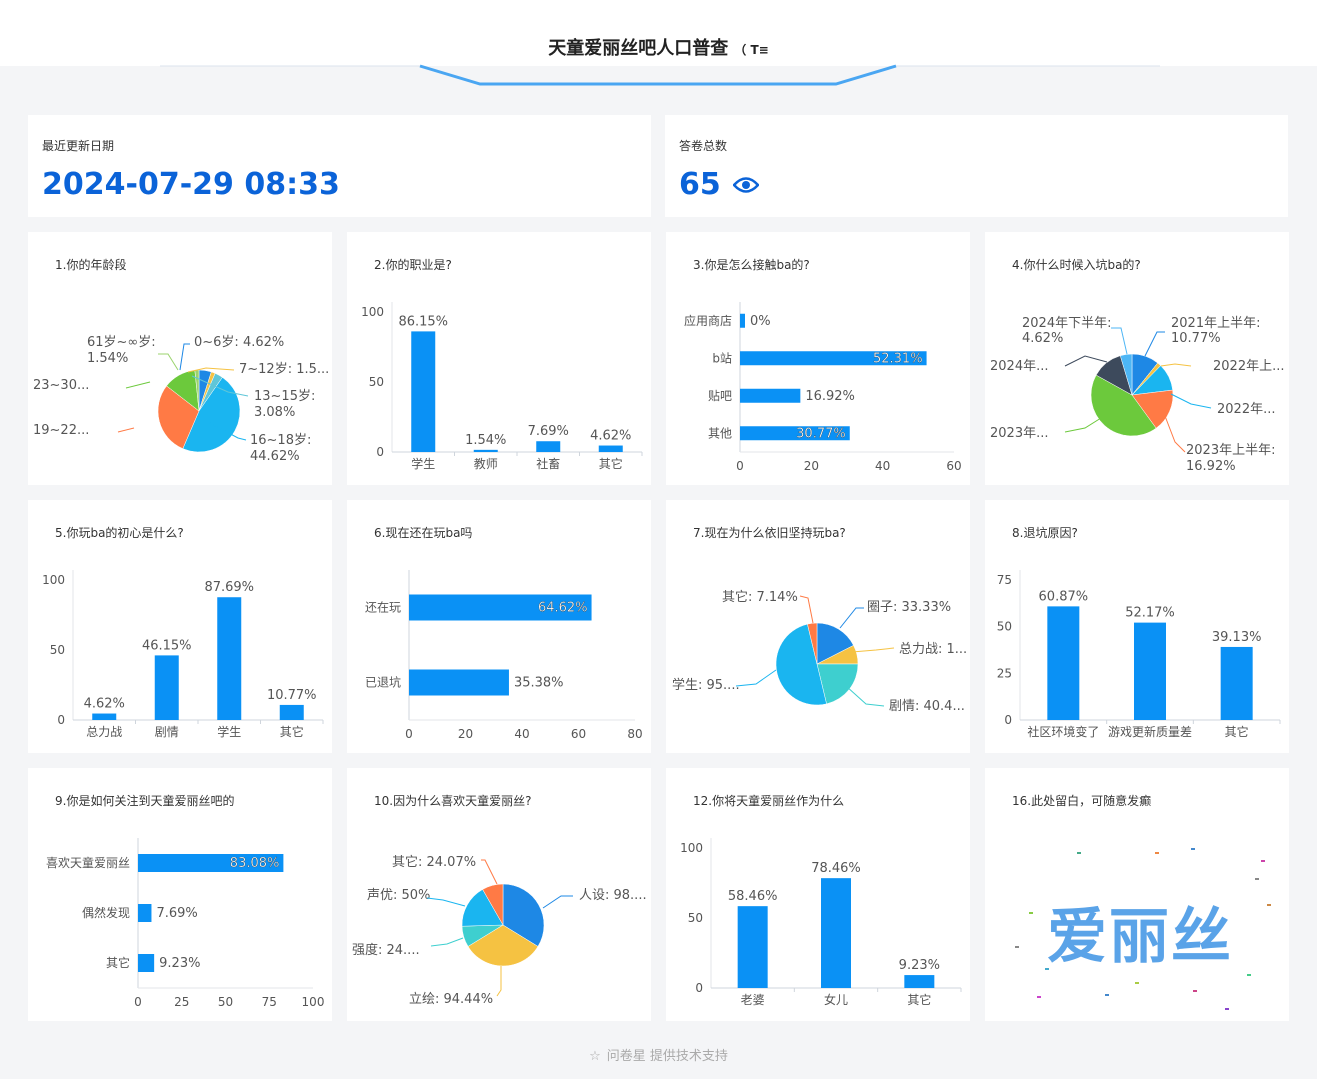 This screenshot has height=1079, width=1317. Describe the element at coordinates (746, 184) in the screenshot. I see `eye-icon` at that location.